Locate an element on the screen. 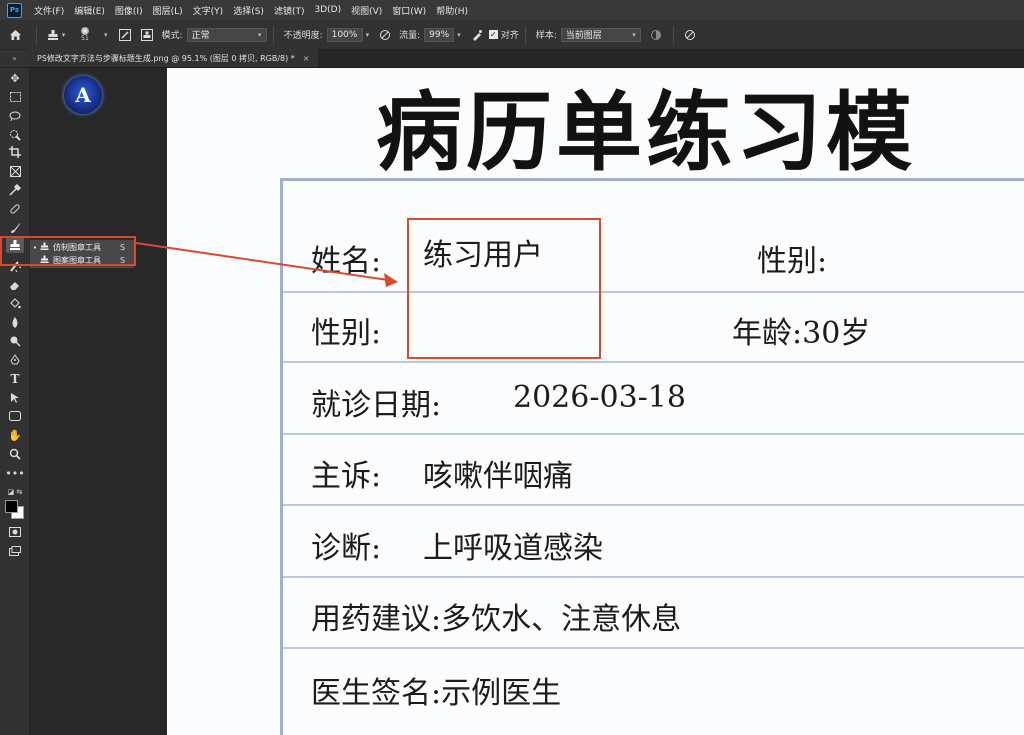 This screenshot has width=1024, height=735. flow-label: 流量: is located at coordinates (410, 36).